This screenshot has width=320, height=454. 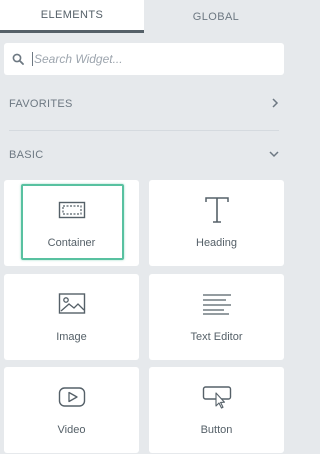 What do you see at coordinates (71, 243) in the screenshot?
I see `widget-label: Container` at bounding box center [71, 243].